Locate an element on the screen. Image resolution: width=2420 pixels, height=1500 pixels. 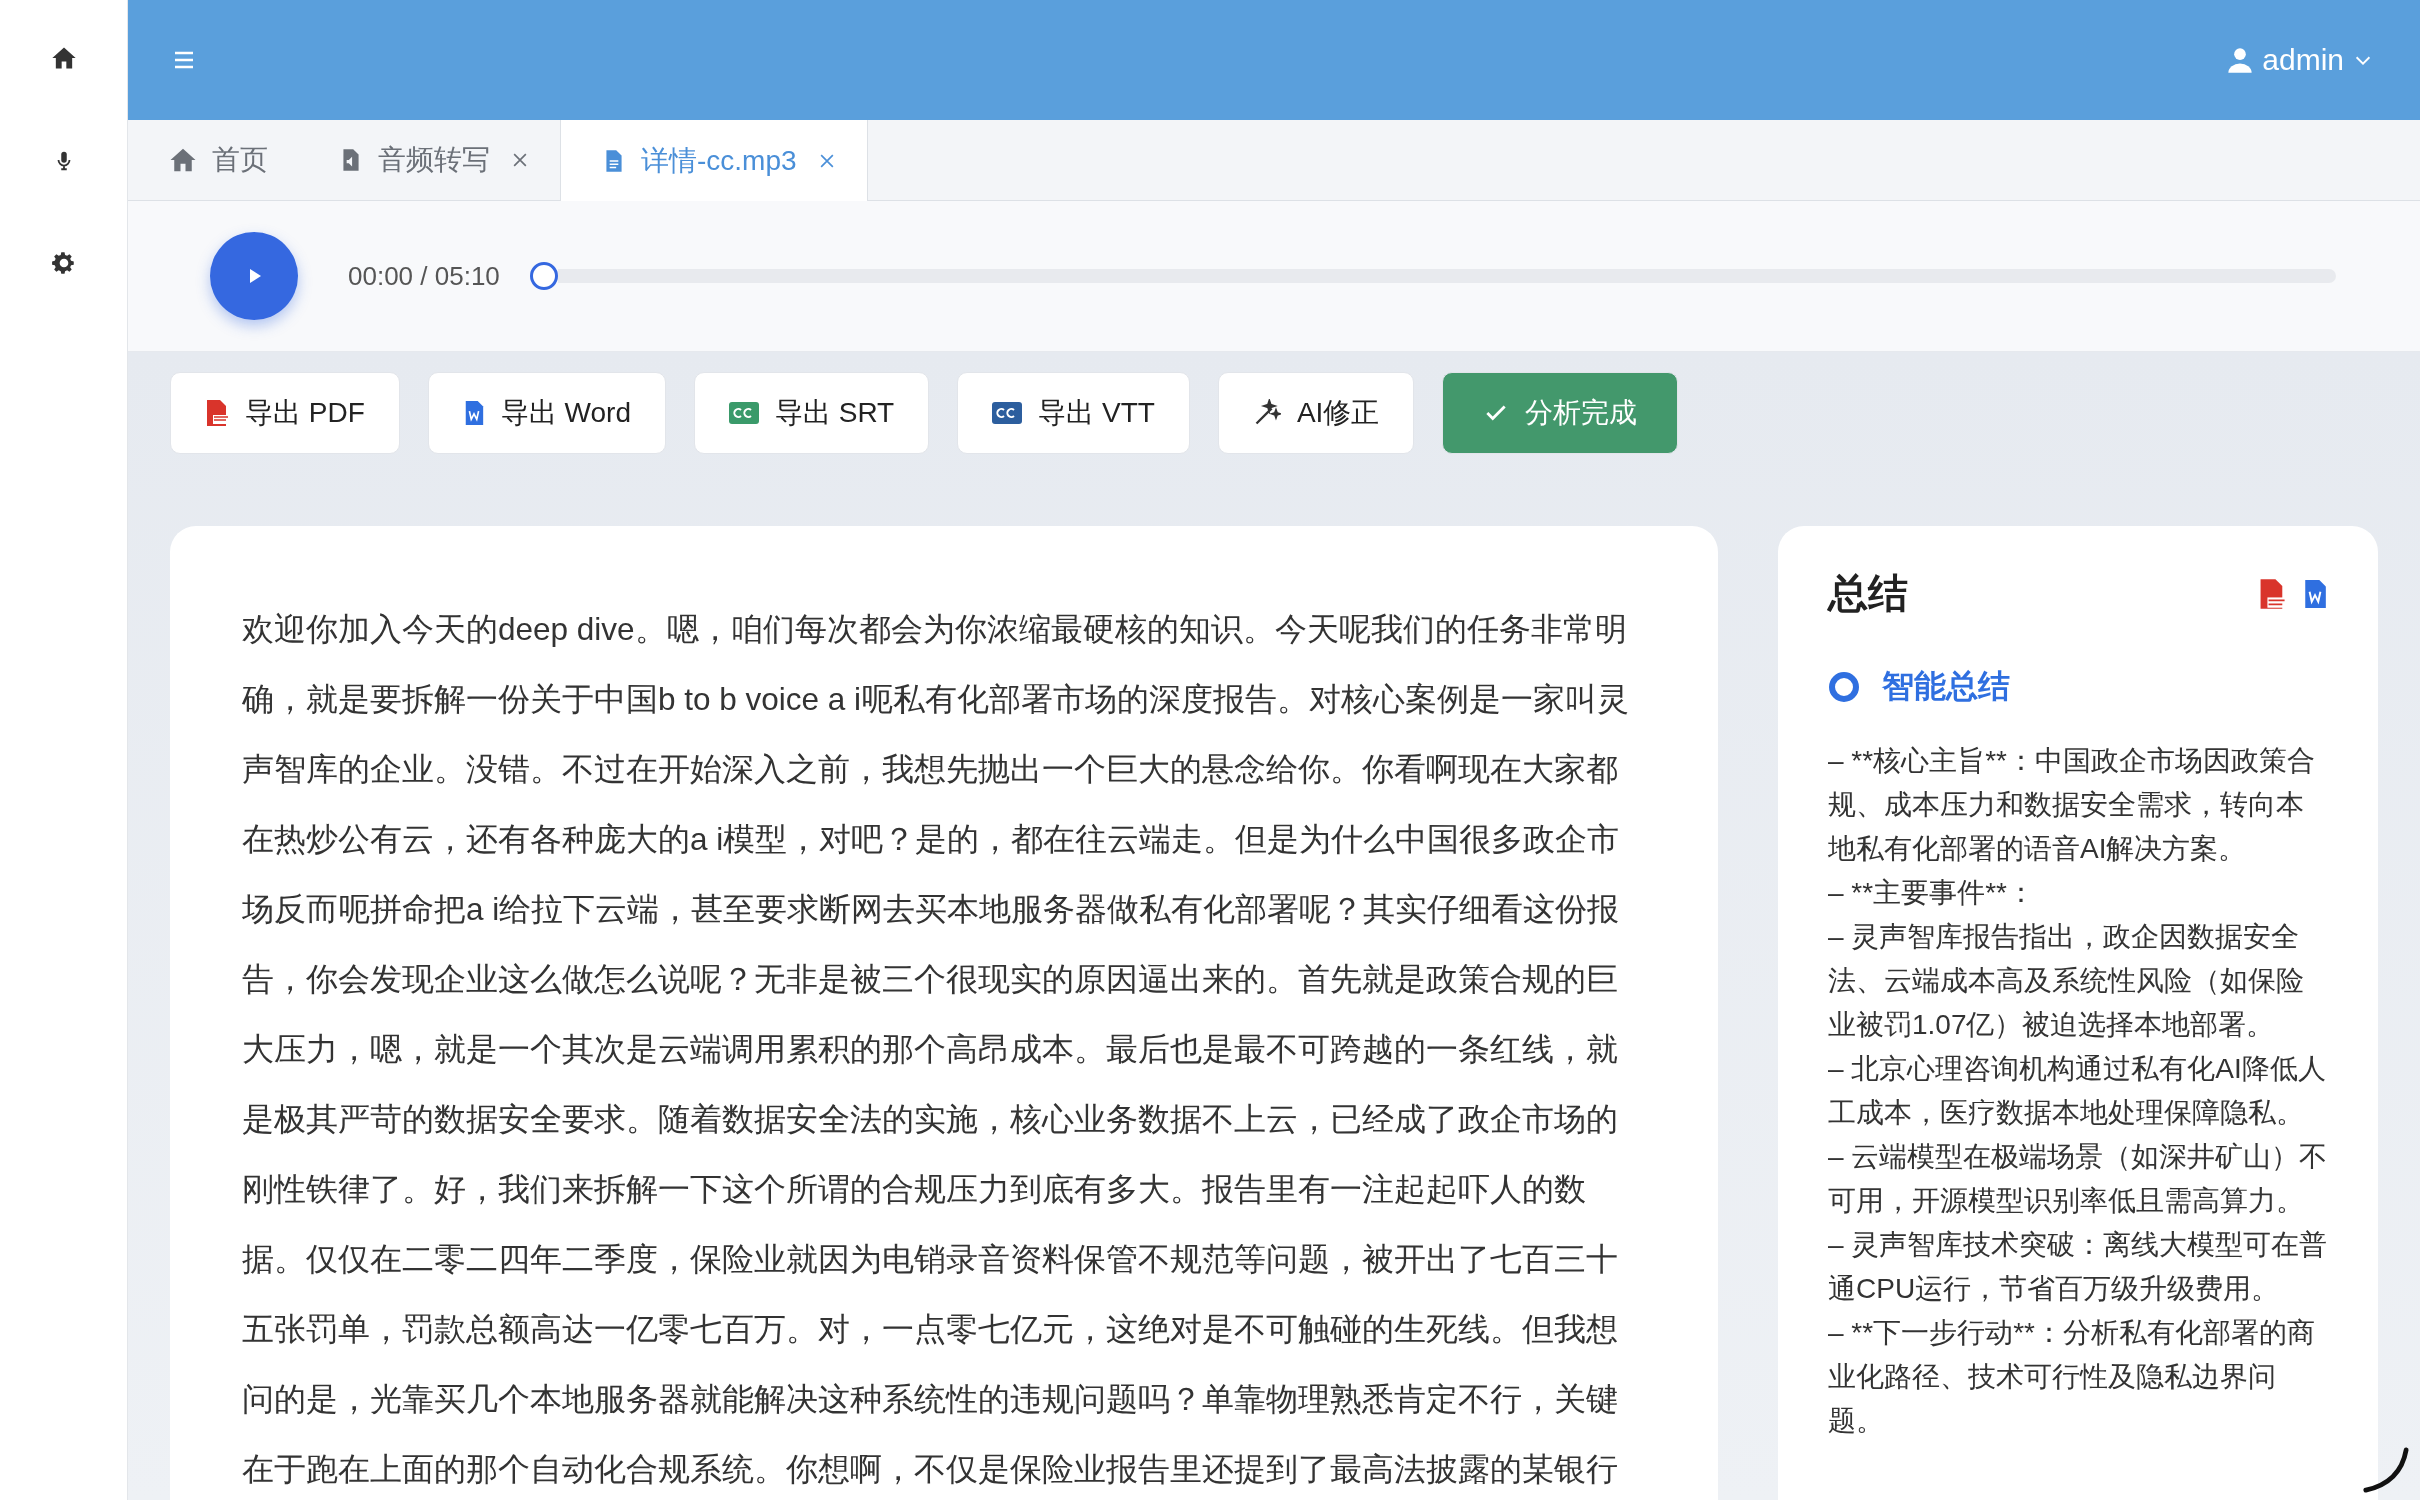
summary-line: – **下一步行动**：分析私有化部署的商业化路径、技术可行性及隐私边界问题。 is located at coordinates (2072, 1377).